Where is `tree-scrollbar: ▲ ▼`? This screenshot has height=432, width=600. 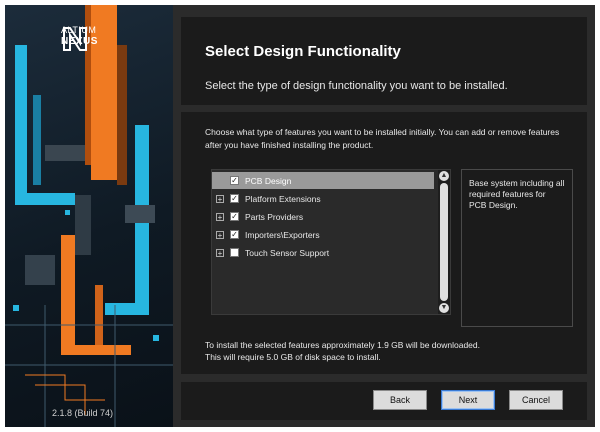 tree-scrollbar: ▲ ▼ is located at coordinates (444, 242).